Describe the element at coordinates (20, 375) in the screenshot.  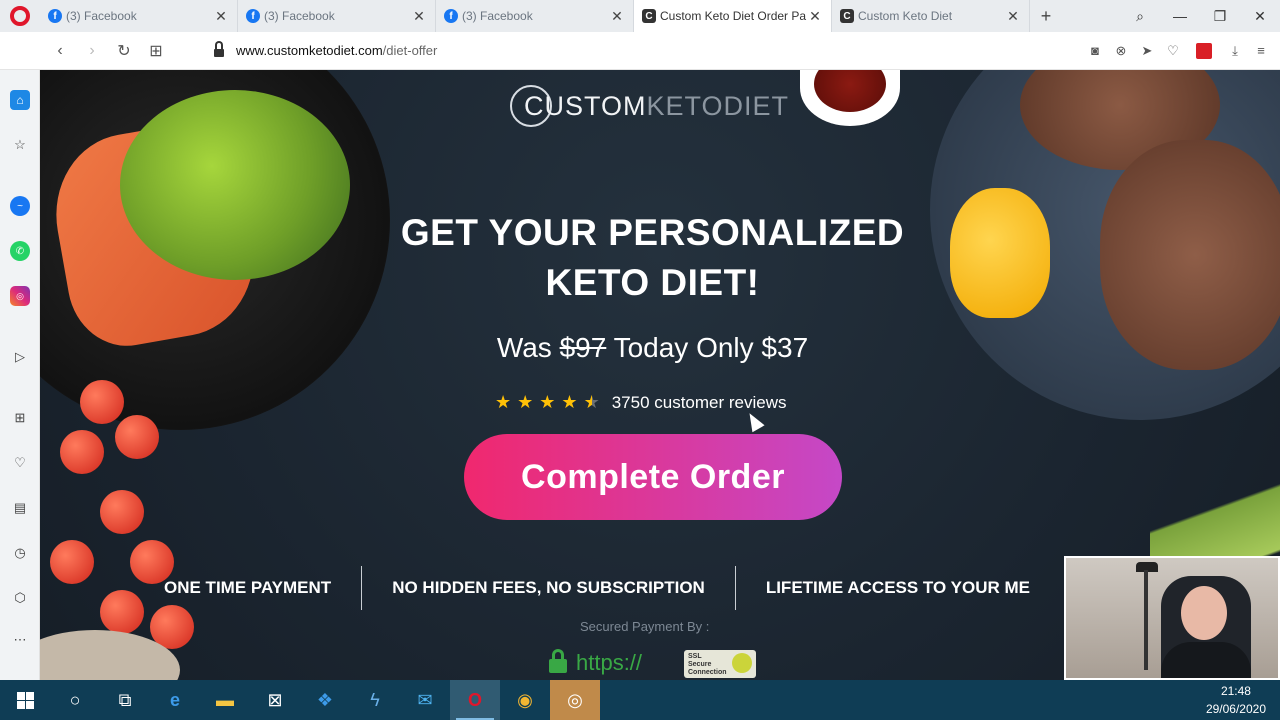
I see `opera-sidebar: ⌂ ☆ ~ ✆ ◎ ▷ ⊞ ♡ ▤ ◷ ⬡ ⋯` at that location.